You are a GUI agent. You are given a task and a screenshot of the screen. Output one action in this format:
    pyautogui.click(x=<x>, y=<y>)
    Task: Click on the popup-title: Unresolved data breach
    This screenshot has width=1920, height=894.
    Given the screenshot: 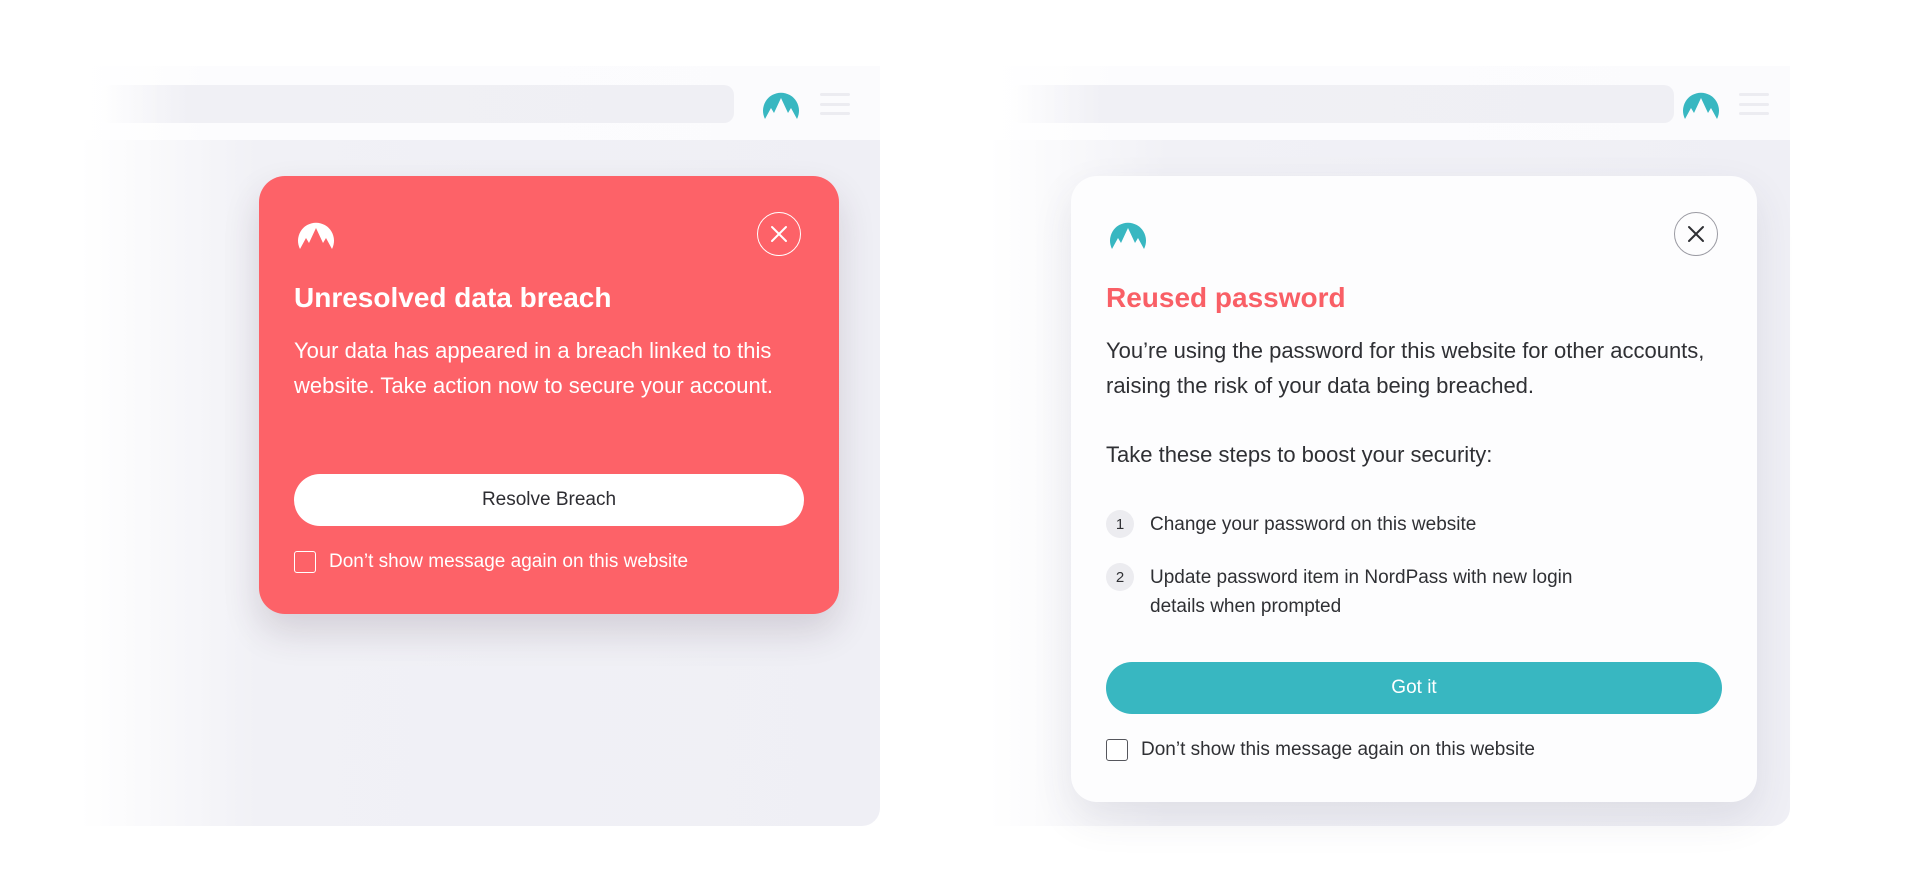 What is the action you would take?
    pyautogui.click(x=453, y=297)
    